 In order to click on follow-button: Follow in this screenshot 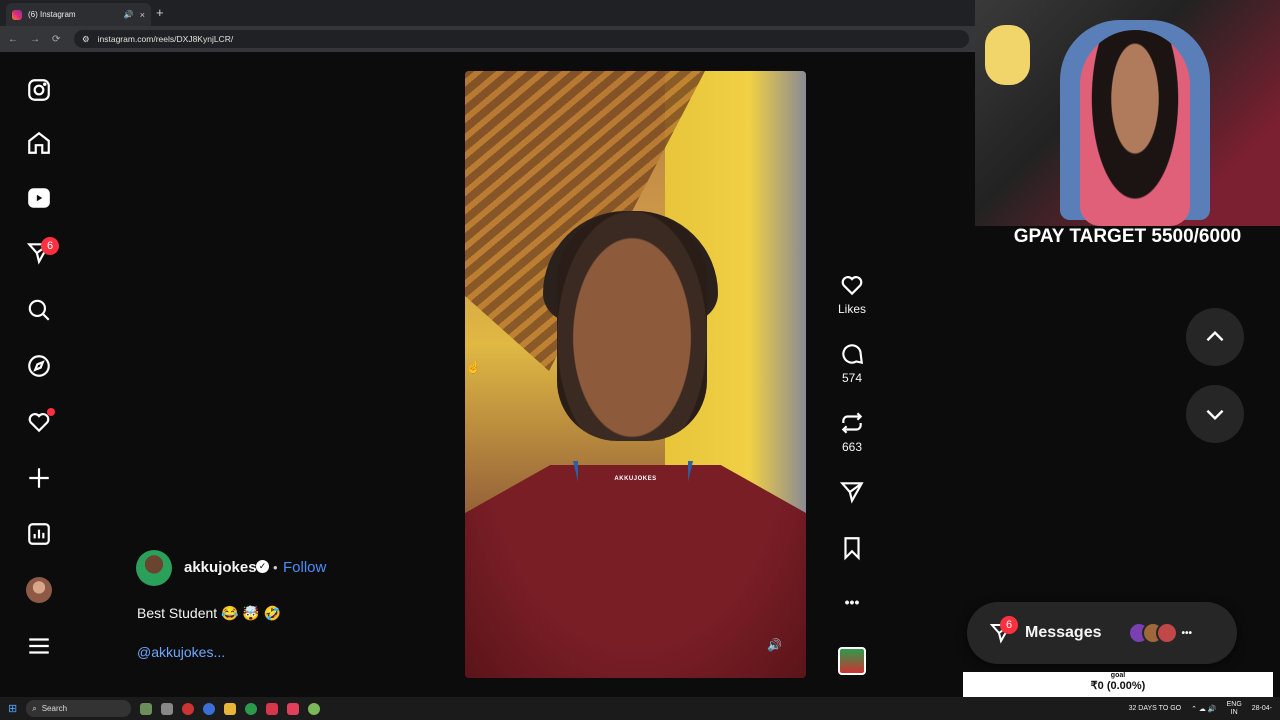, I will do `click(304, 567)`.